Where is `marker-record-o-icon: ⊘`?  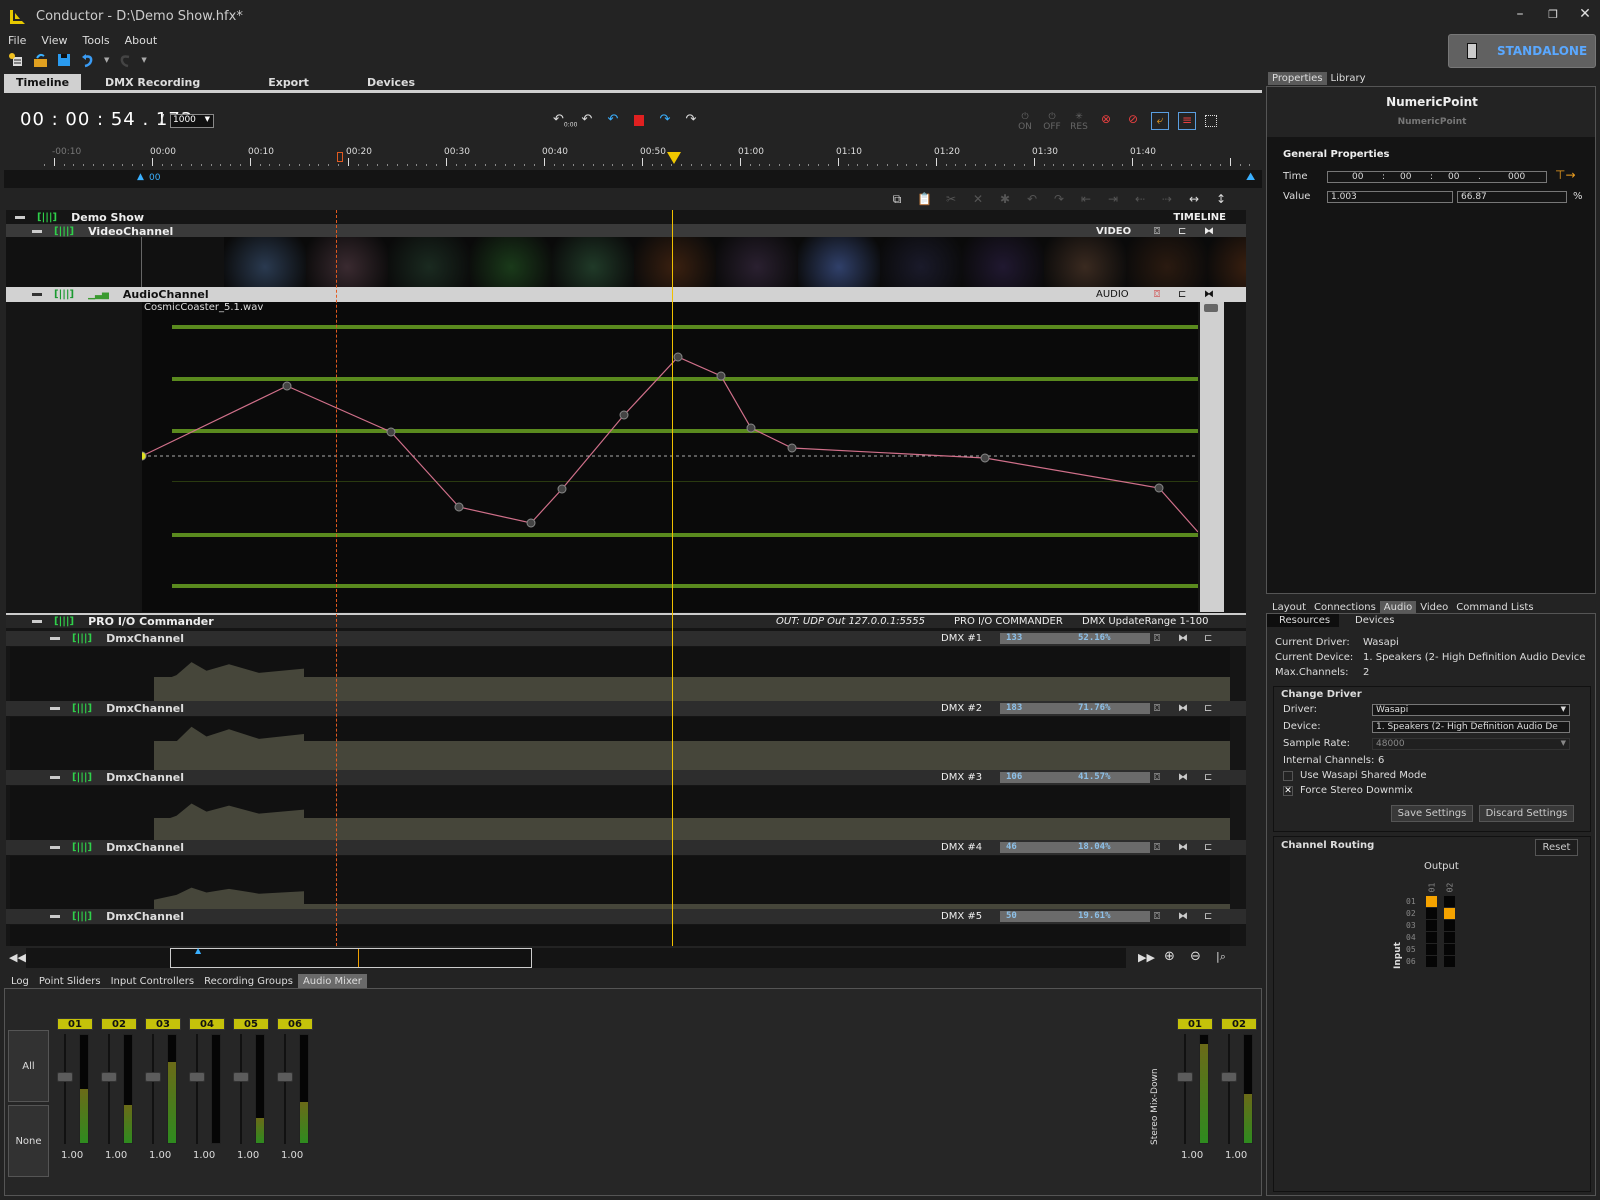 marker-record-o-icon: ⊘ is located at coordinates (1133, 121).